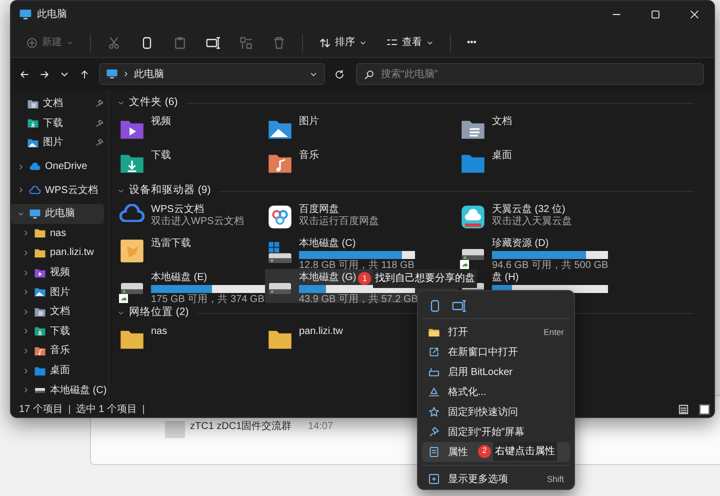  I want to click on more-button: •••, so click(472, 43).